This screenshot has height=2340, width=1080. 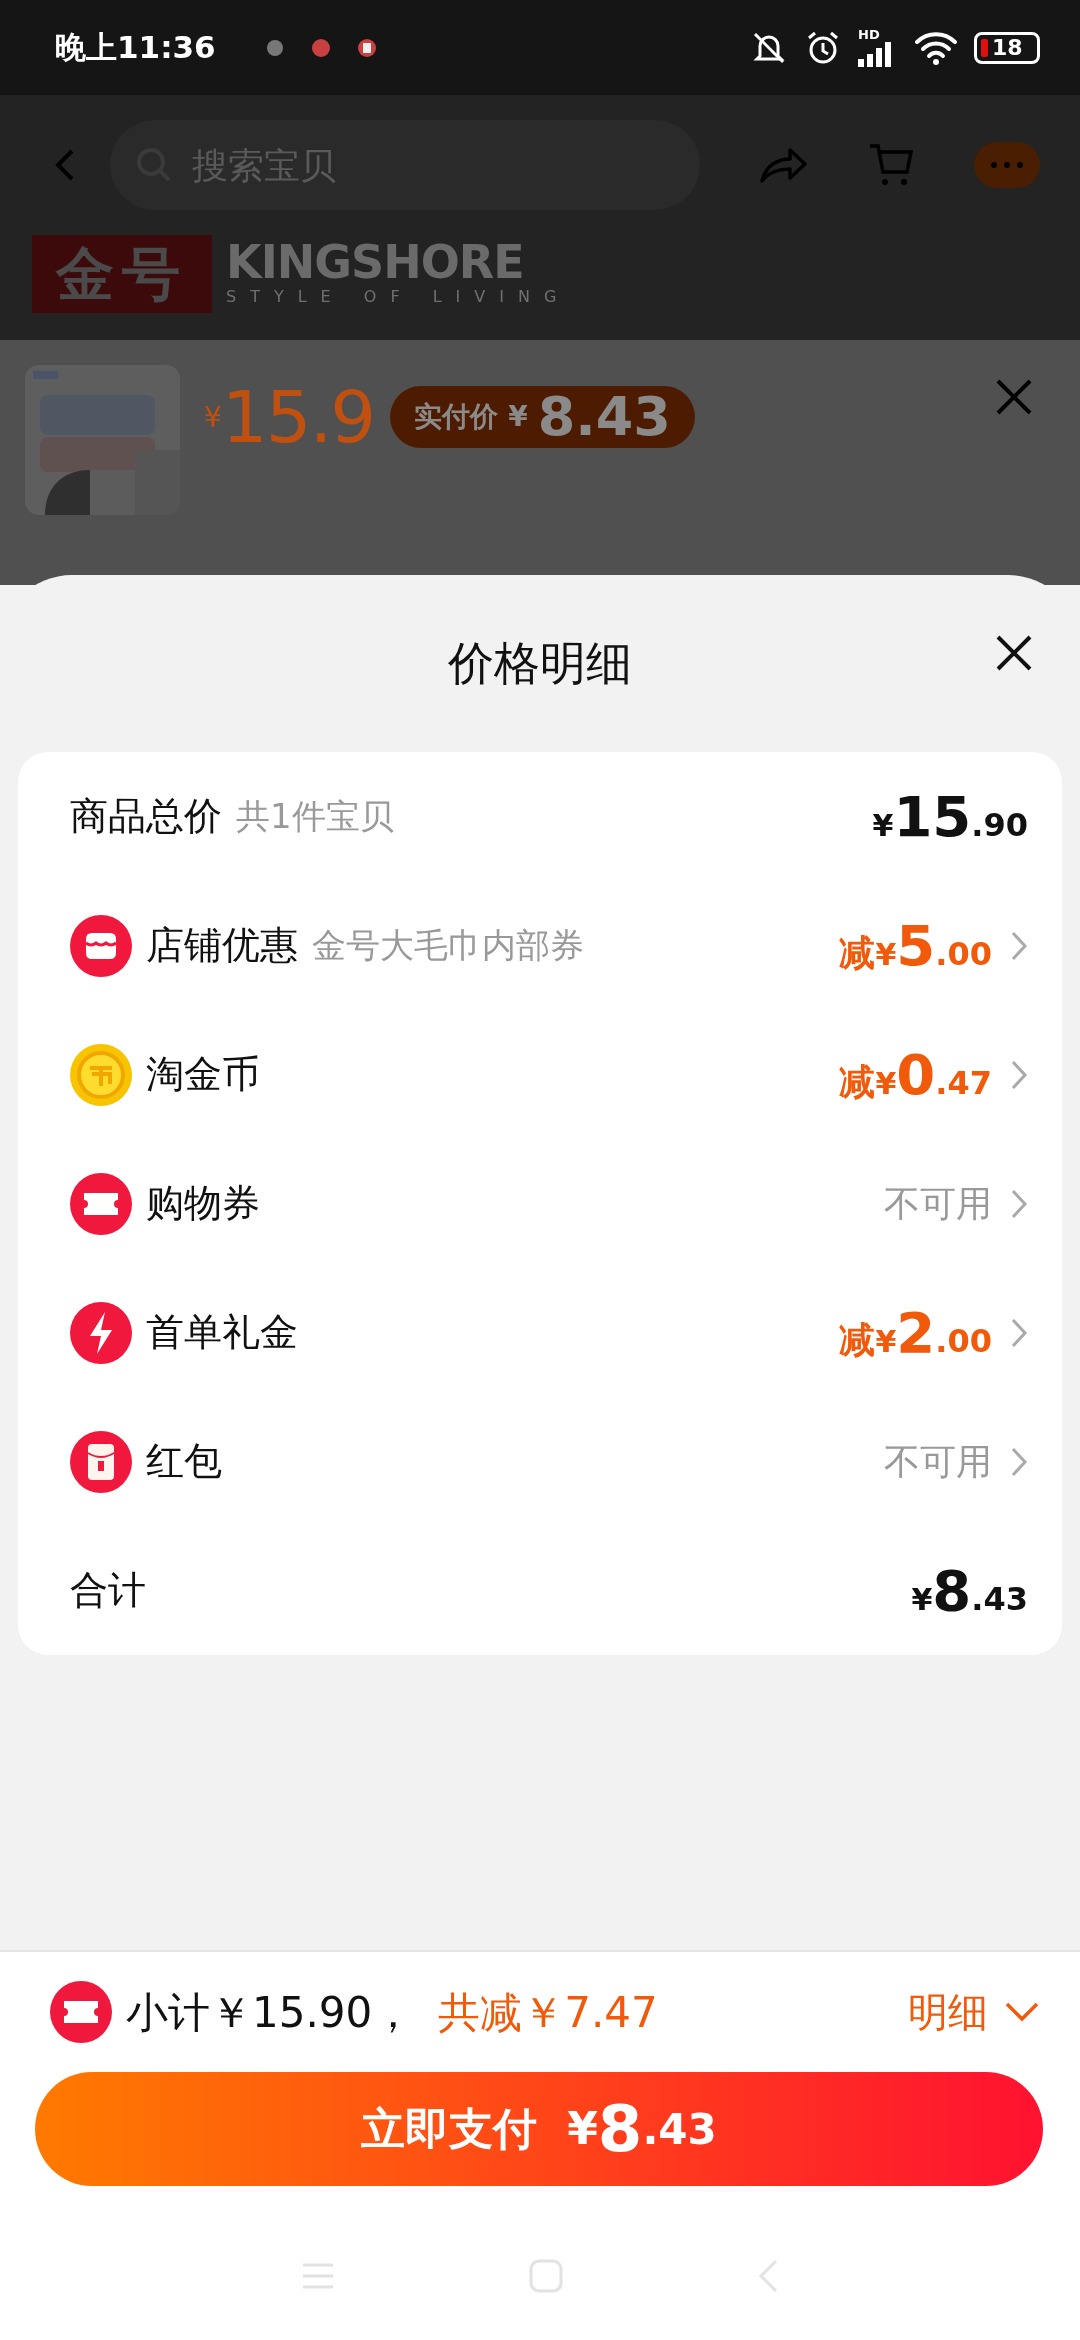 What do you see at coordinates (289, 417) in the screenshot?
I see `product-price: ¥15.9` at bounding box center [289, 417].